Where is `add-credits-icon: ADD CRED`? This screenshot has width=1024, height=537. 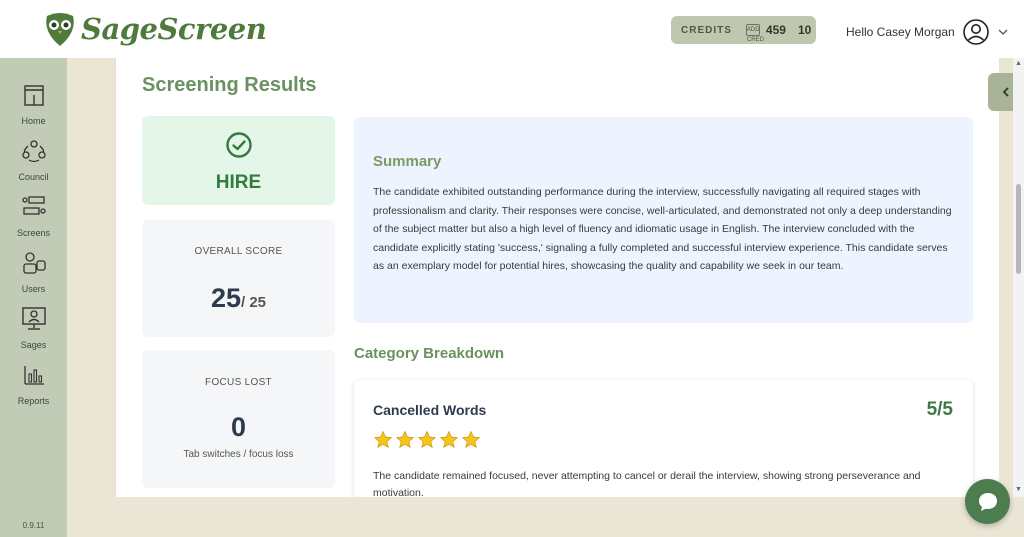
add-credits-icon: ADD CRED is located at coordinates (754, 33).